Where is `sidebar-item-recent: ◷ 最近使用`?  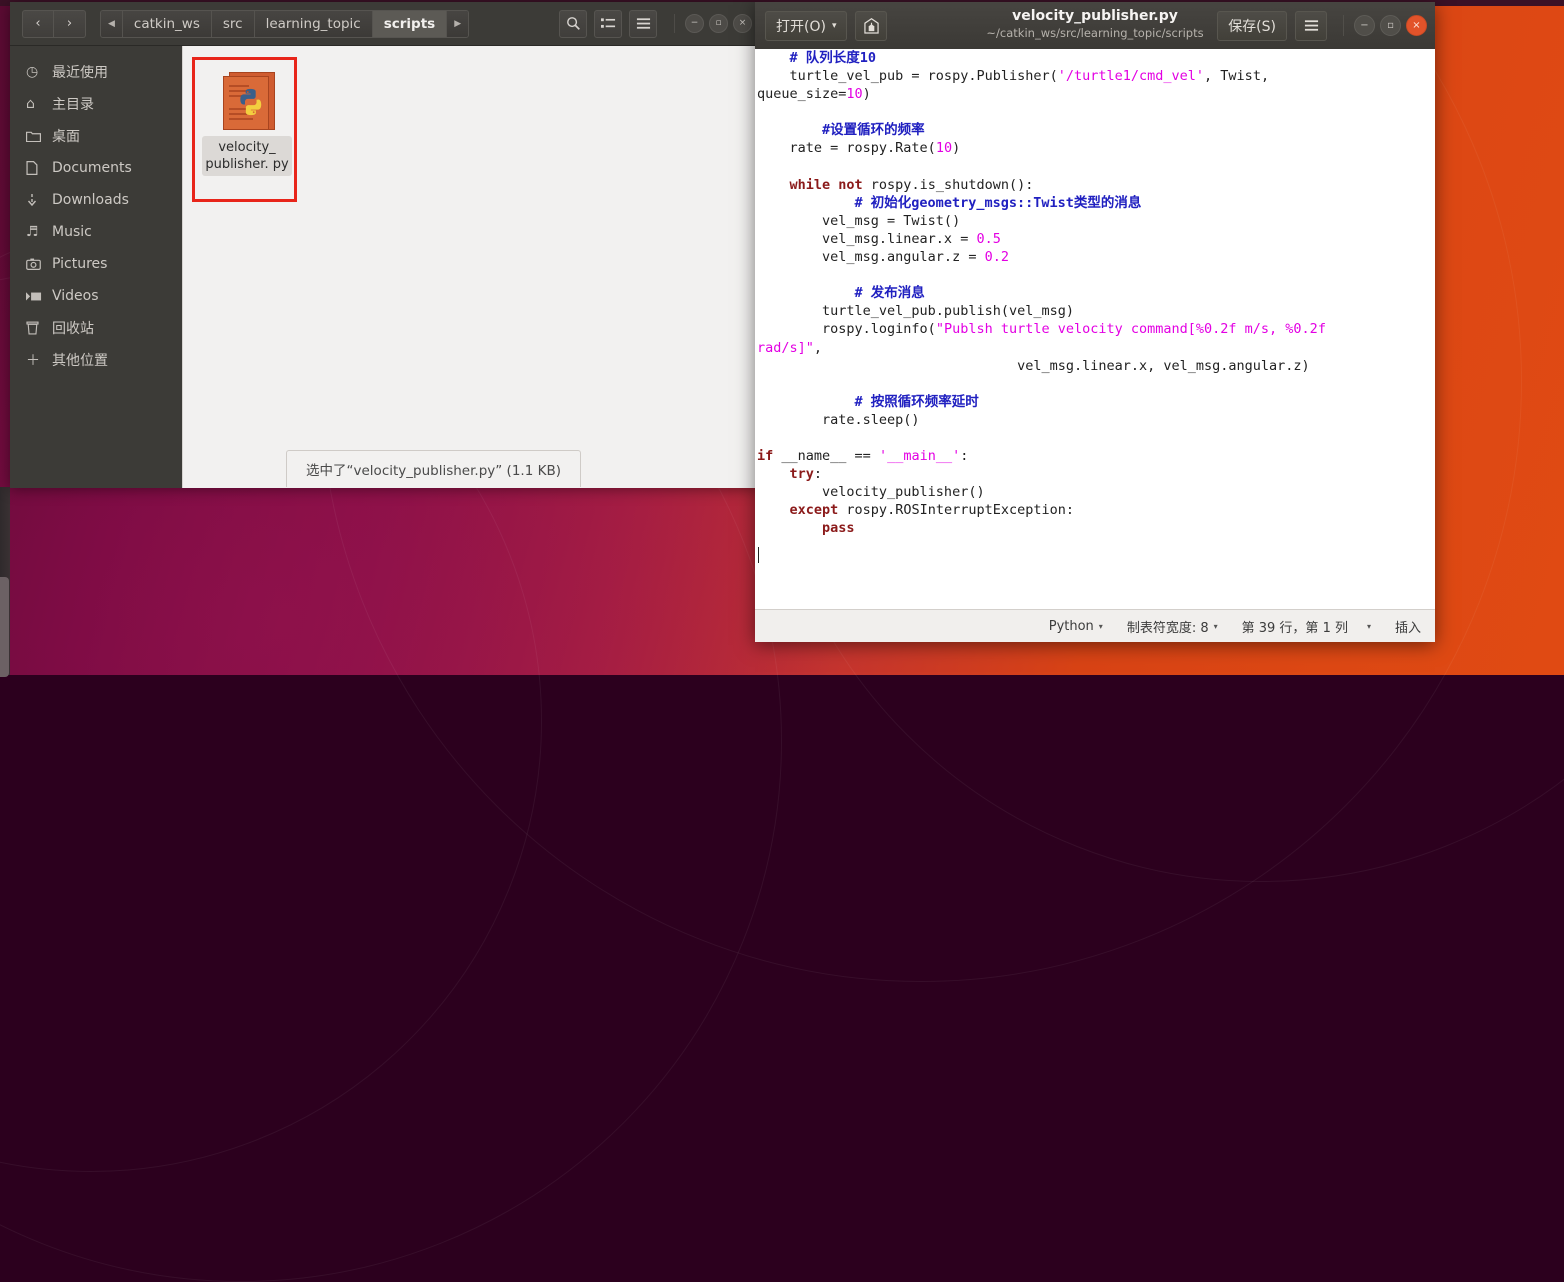
sidebar-item-recent: ◷ 最近使用 is located at coordinates (96, 72).